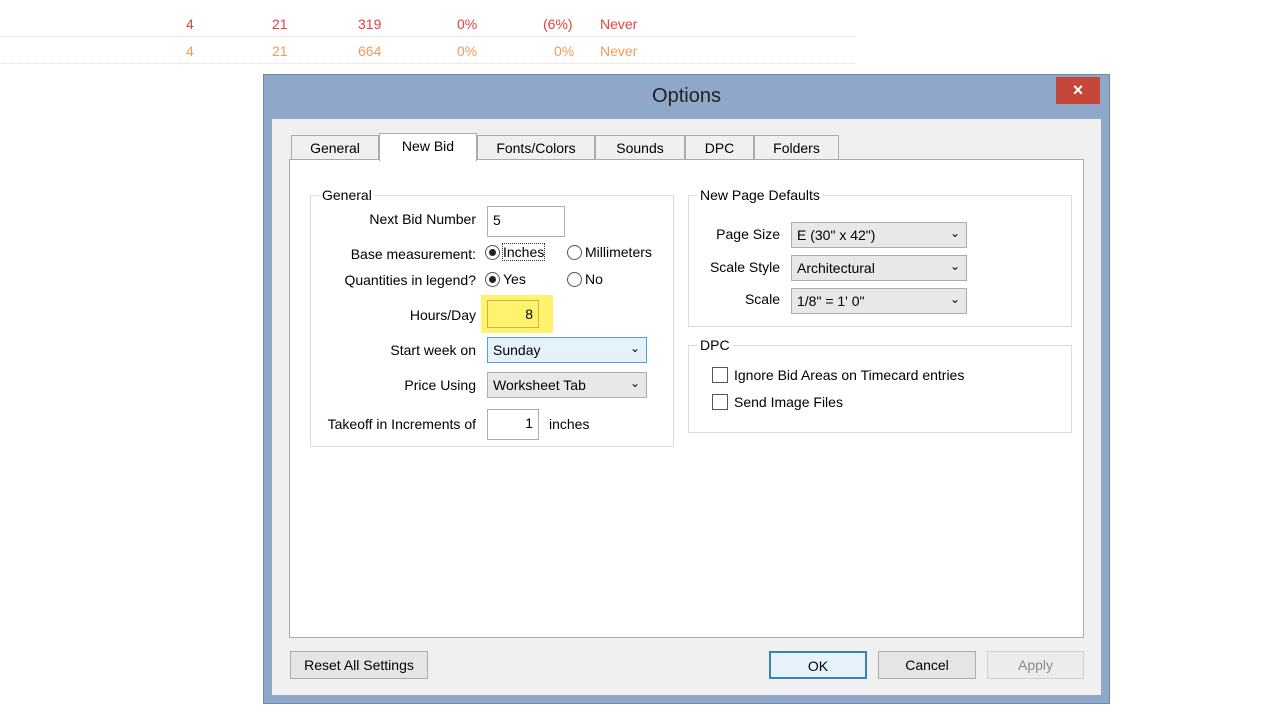 This screenshot has width=1280, height=720. I want to click on radio-label: No, so click(594, 279).